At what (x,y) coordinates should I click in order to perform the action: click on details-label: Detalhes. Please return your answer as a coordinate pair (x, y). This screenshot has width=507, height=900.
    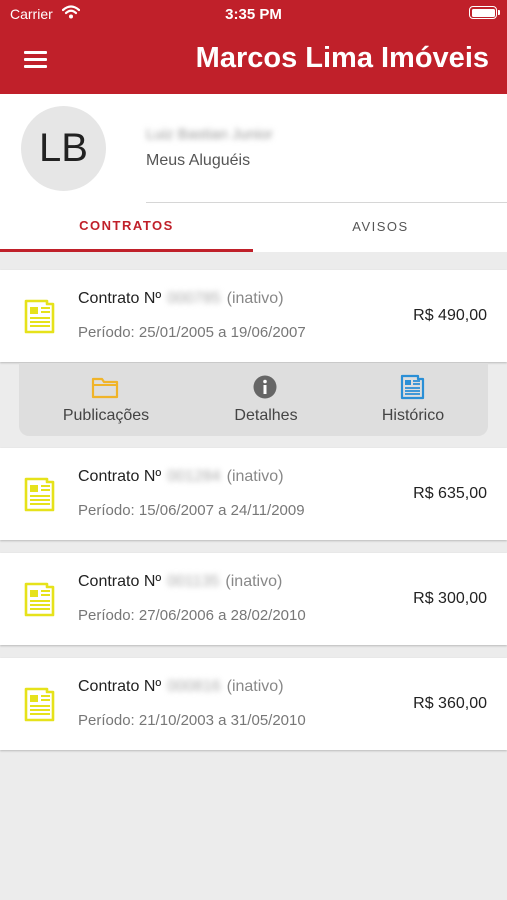
    Looking at the image, I should click on (266, 415).